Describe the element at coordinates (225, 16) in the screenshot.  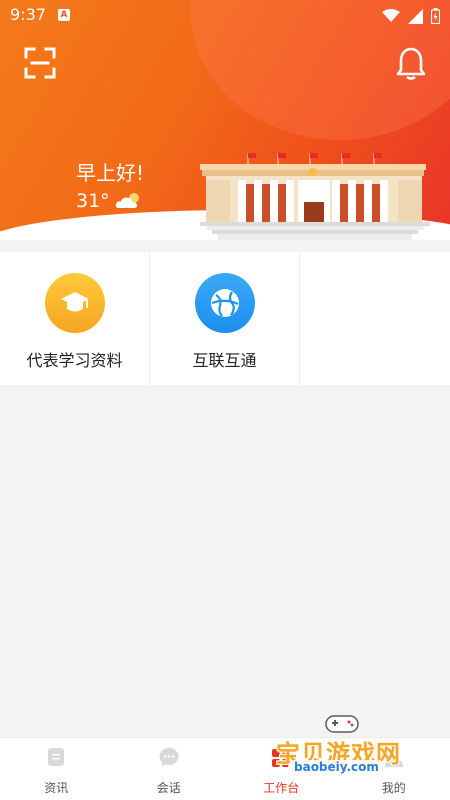
I see `status-bar: 9:37 A` at that location.